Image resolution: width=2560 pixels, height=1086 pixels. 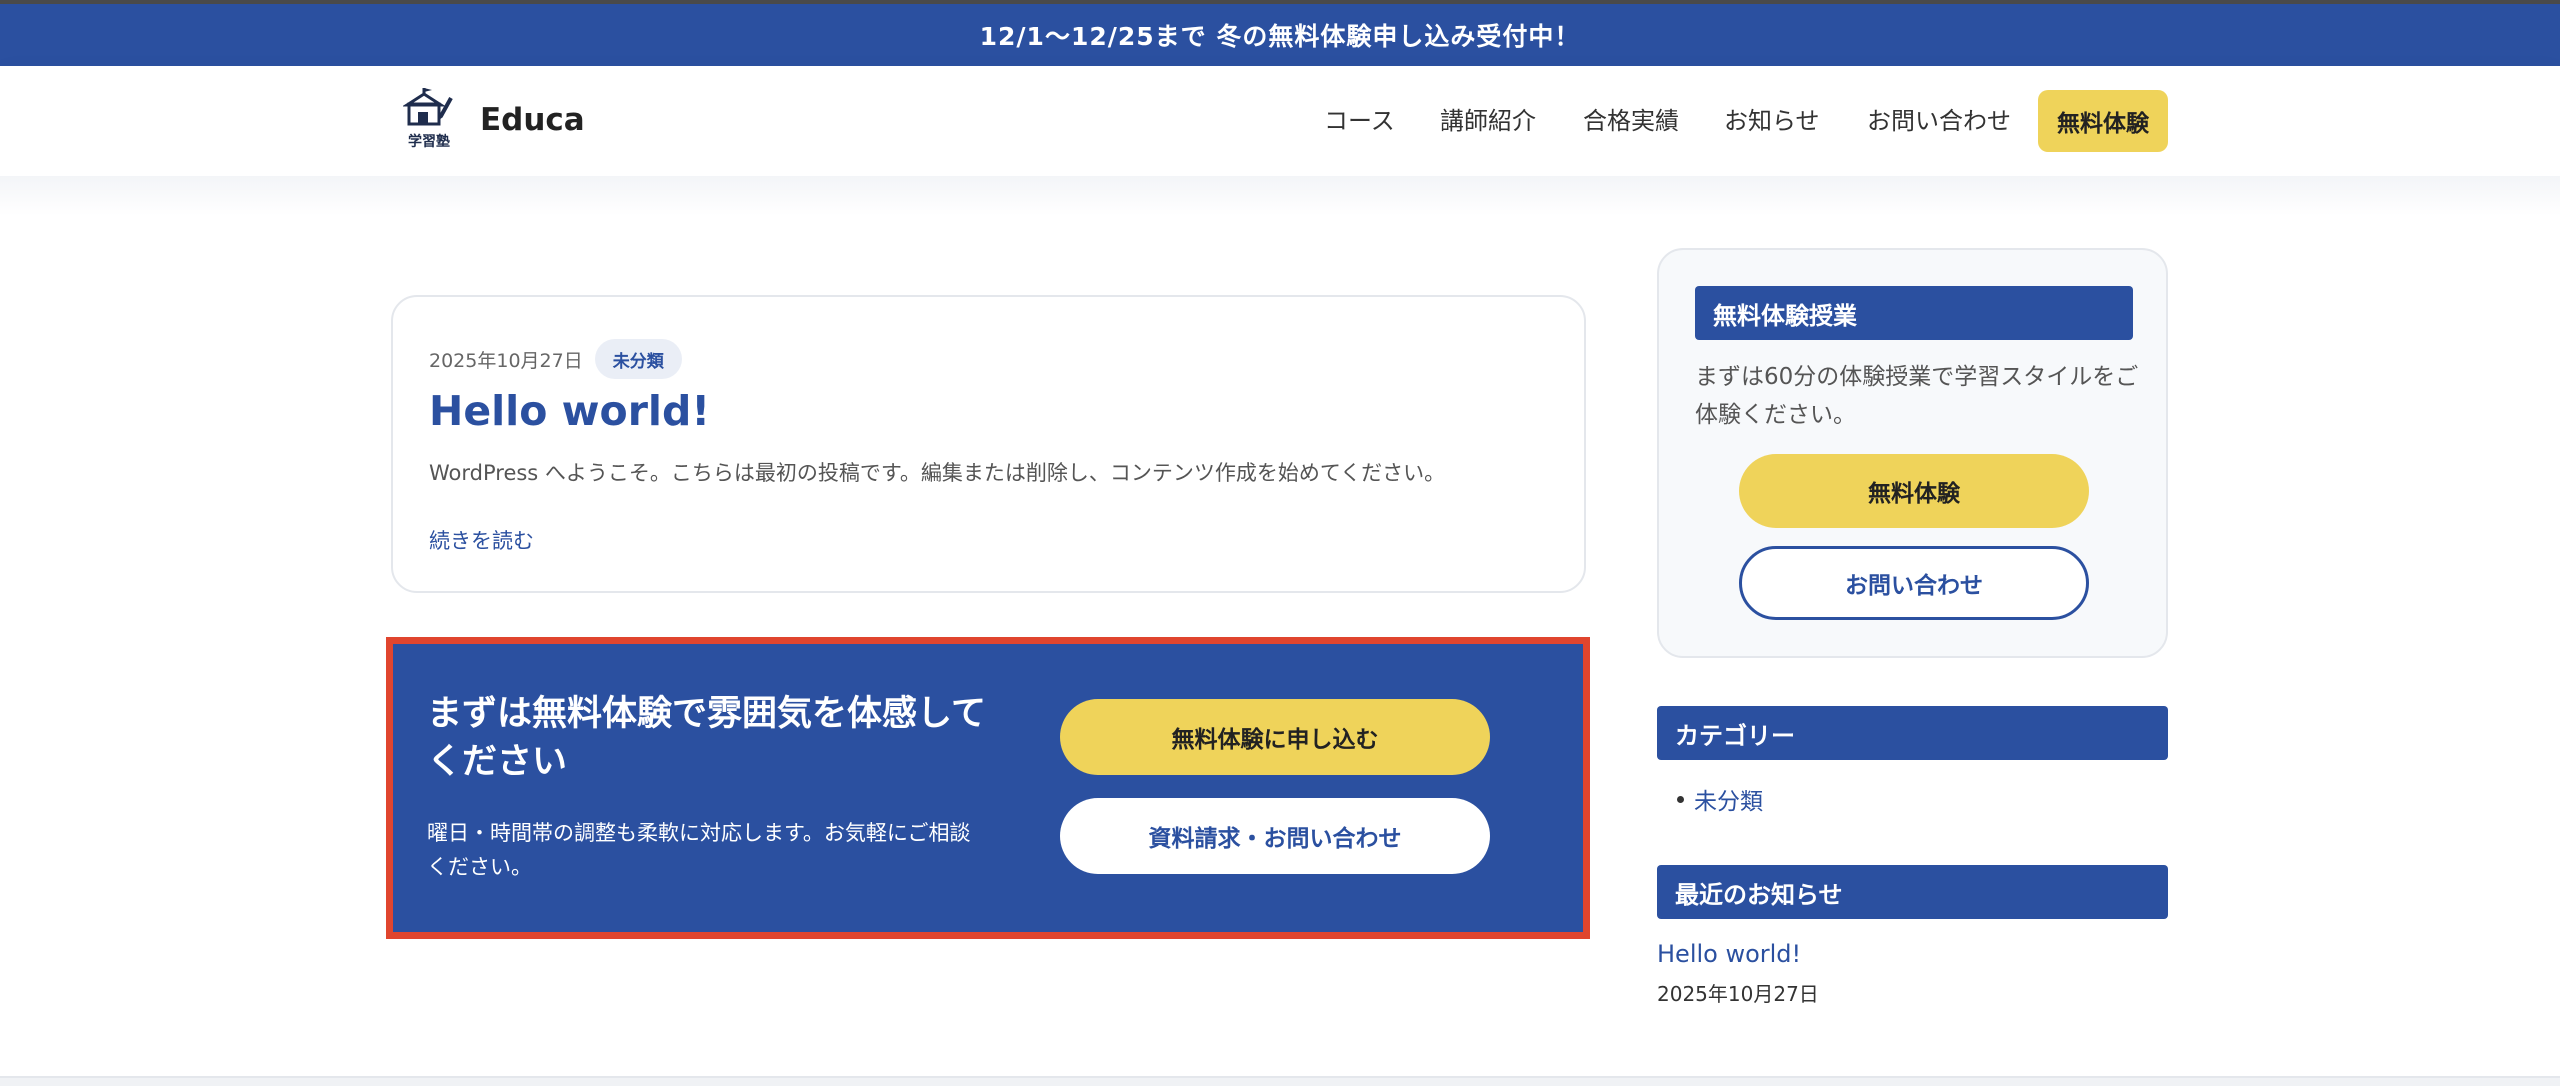 What do you see at coordinates (638, 359) in the screenshot?
I see `category-badge: 未分類` at bounding box center [638, 359].